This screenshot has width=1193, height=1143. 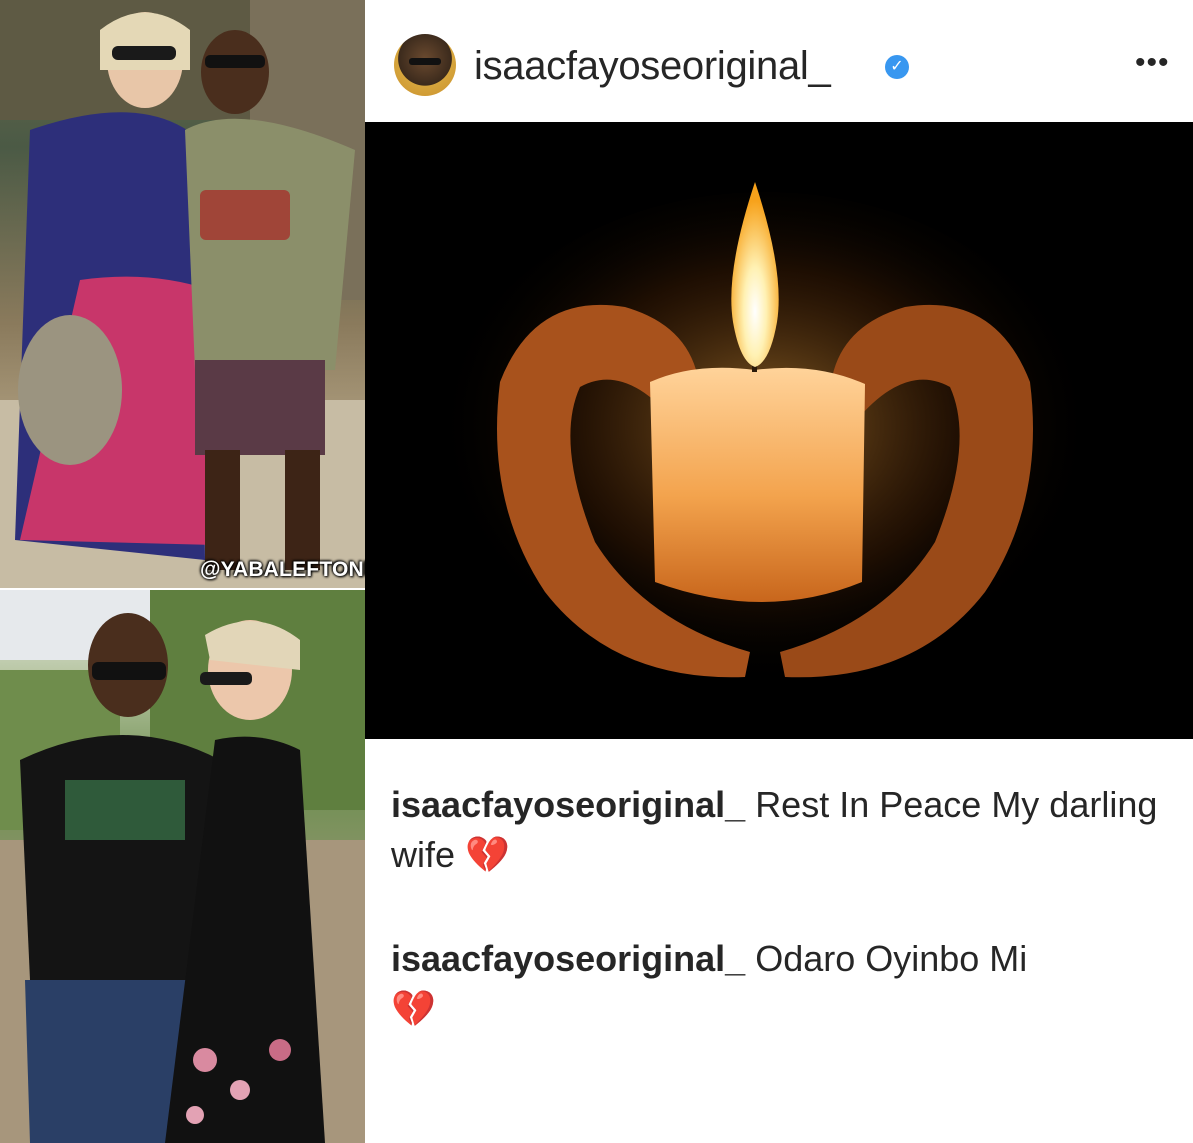 What do you see at coordinates (652, 66) in the screenshot?
I see `post-username: isaacfayoseoriginal_` at bounding box center [652, 66].